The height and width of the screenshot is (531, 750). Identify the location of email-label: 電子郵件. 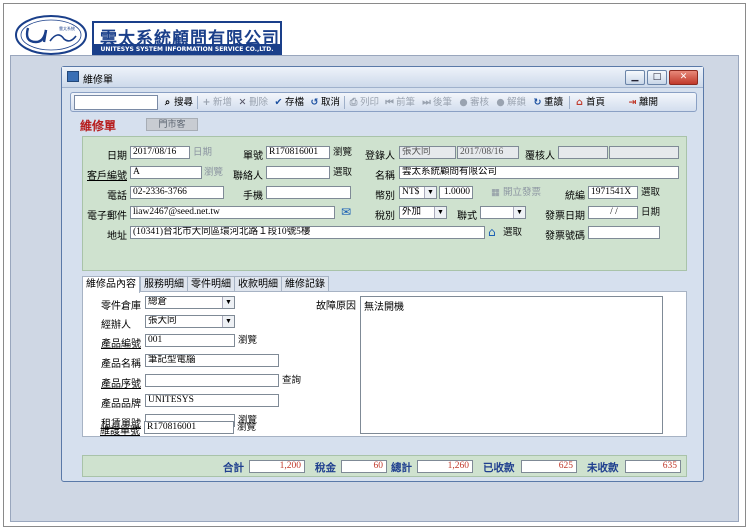
(107, 216).